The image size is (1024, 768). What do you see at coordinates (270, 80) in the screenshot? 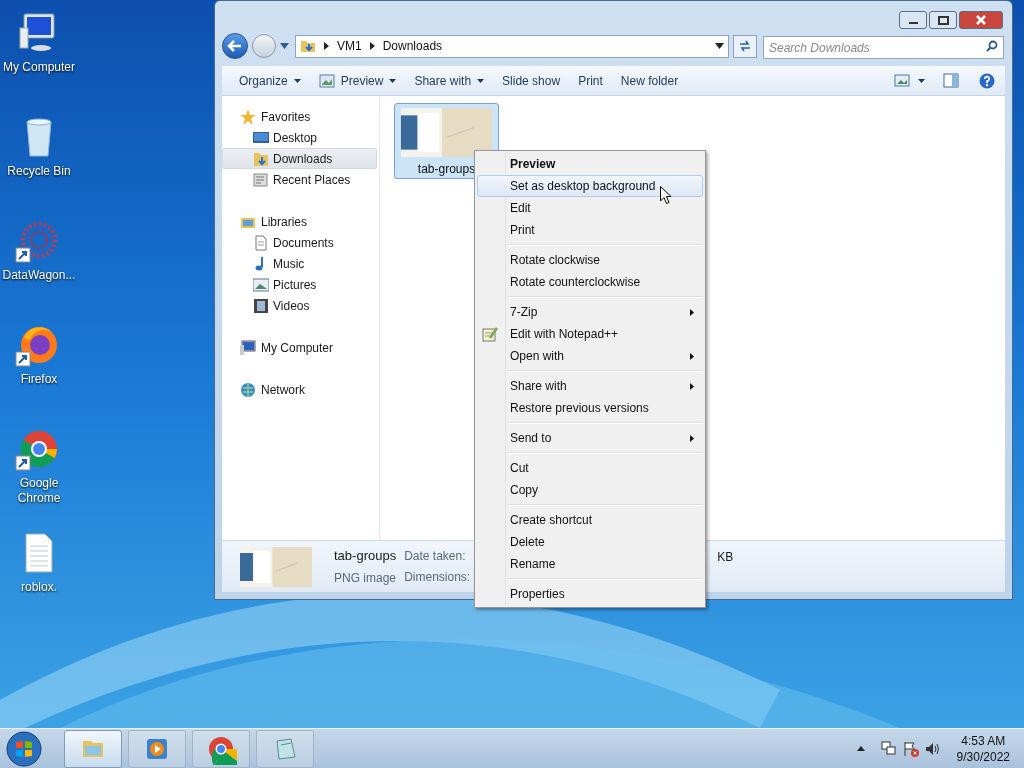
I see `toolbar-button: Organize` at bounding box center [270, 80].